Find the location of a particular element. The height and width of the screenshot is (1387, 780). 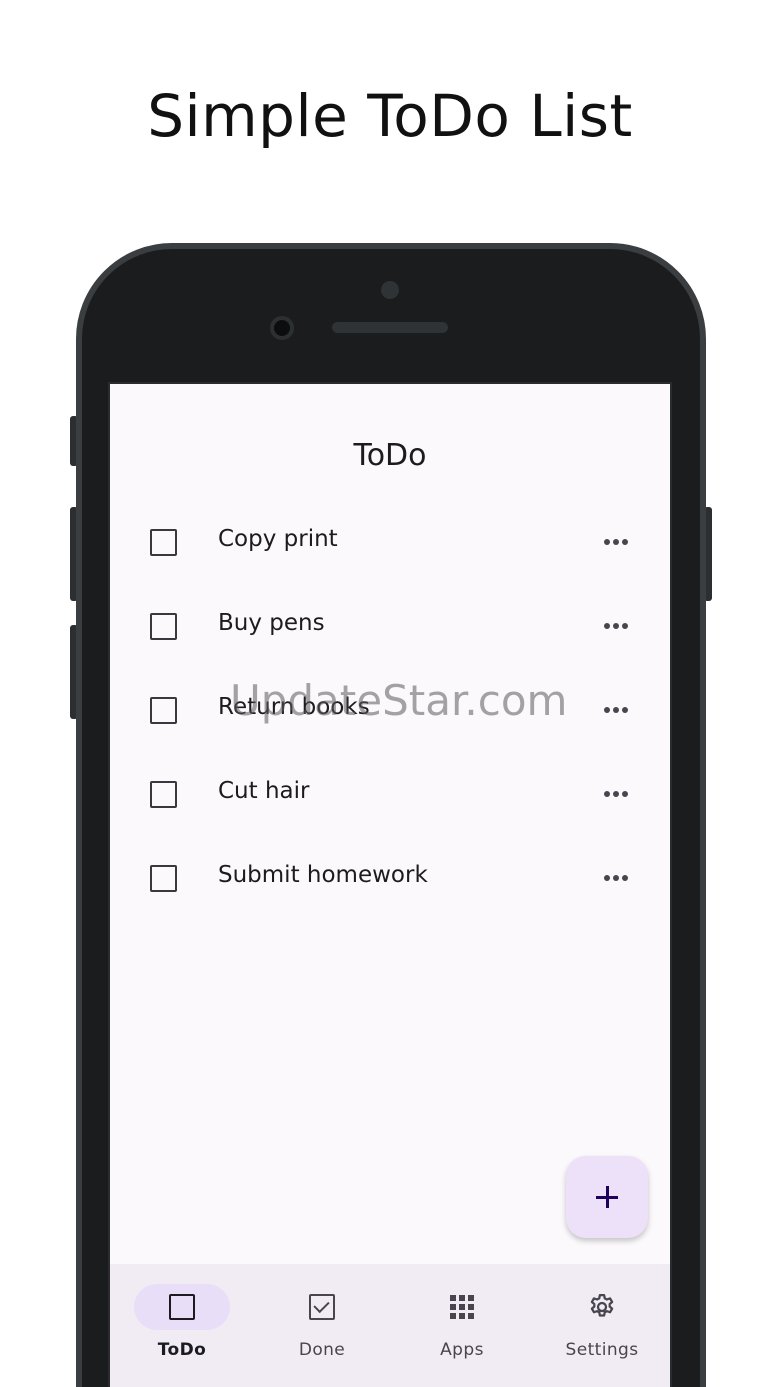

promo-title: Simple ToDo List is located at coordinates (390, 116).